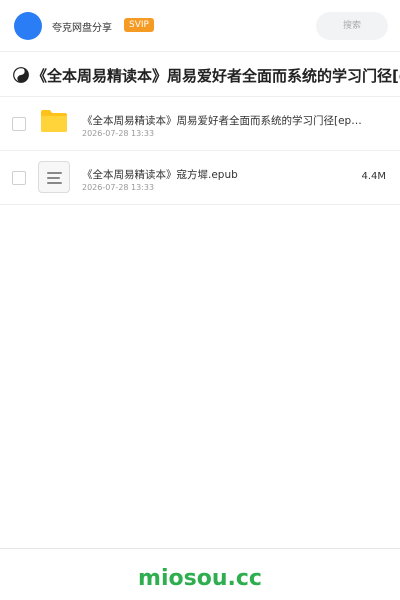 This screenshot has width=400, height=600. What do you see at coordinates (200, 578) in the screenshot?
I see `watermark-text: miosou.cc` at bounding box center [200, 578].